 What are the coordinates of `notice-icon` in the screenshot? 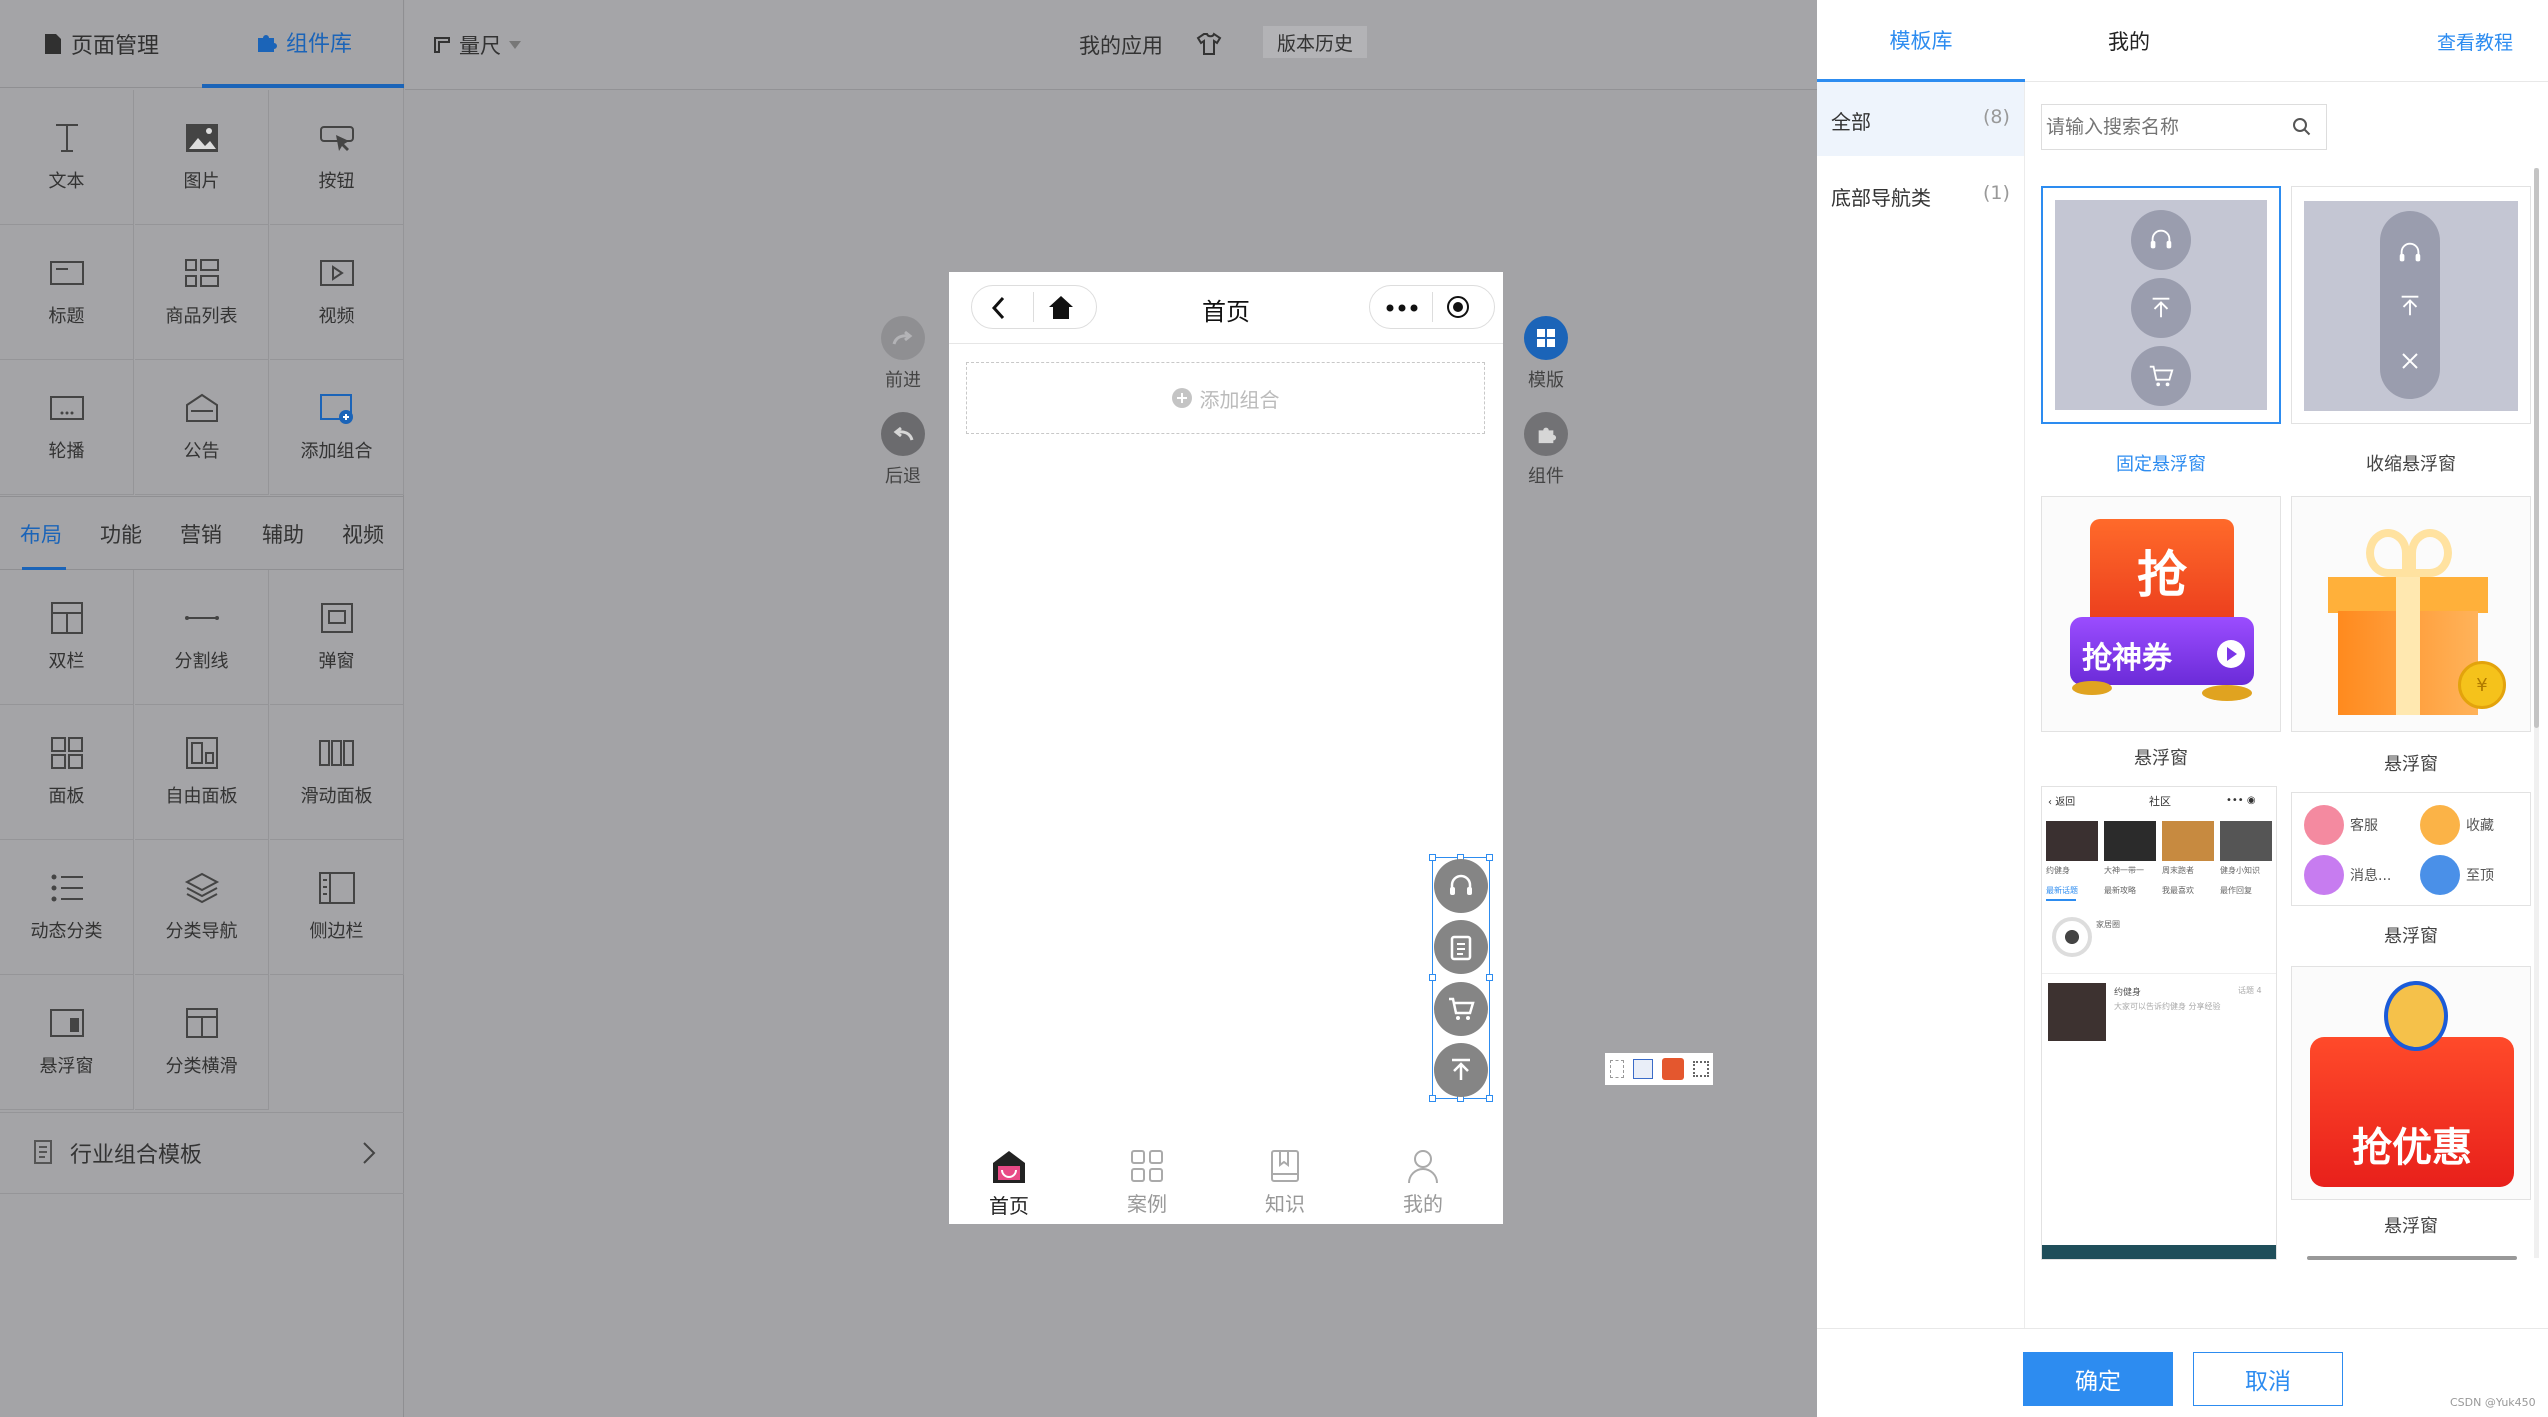 It's located at (201, 407).